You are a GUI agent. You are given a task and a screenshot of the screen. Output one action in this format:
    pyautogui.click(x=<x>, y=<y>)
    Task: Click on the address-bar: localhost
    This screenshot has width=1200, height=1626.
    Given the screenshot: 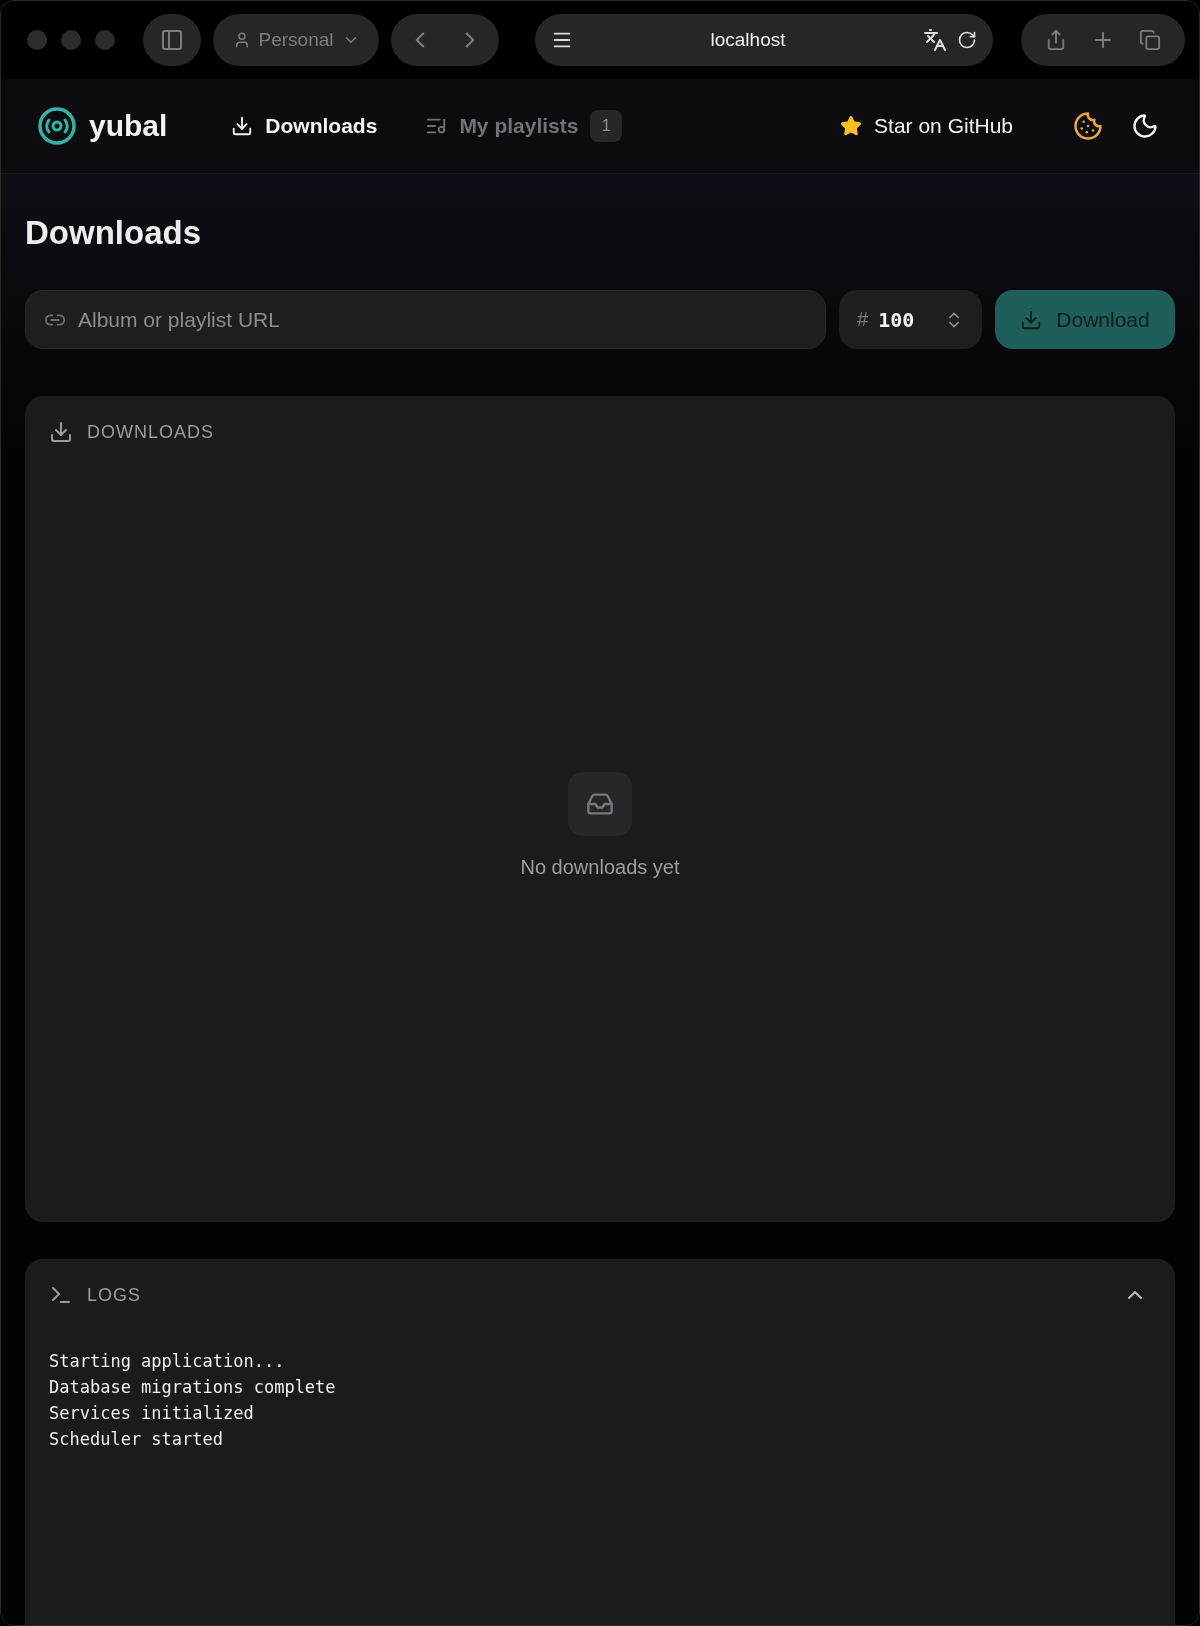 What is the action you would take?
    pyautogui.click(x=764, y=40)
    